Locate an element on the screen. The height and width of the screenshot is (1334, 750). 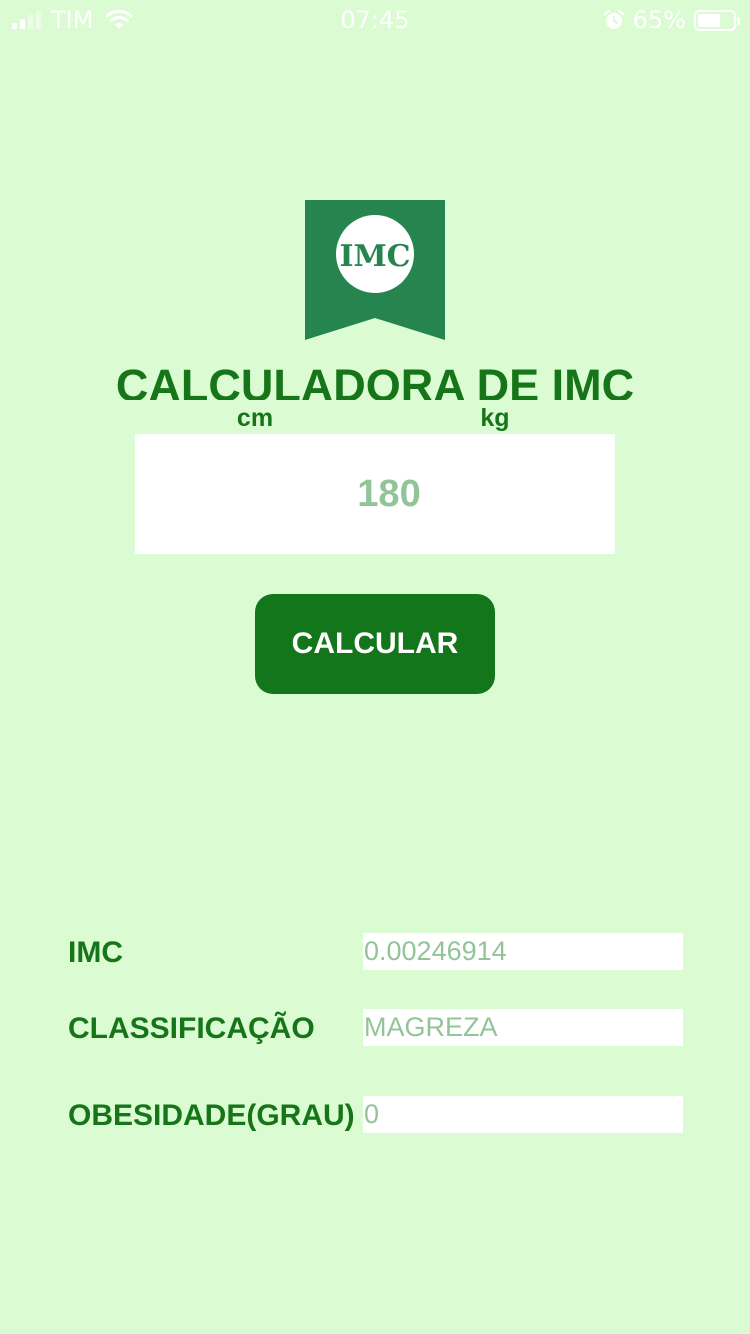
calculate-button: CALCULAR is located at coordinates (375, 644).